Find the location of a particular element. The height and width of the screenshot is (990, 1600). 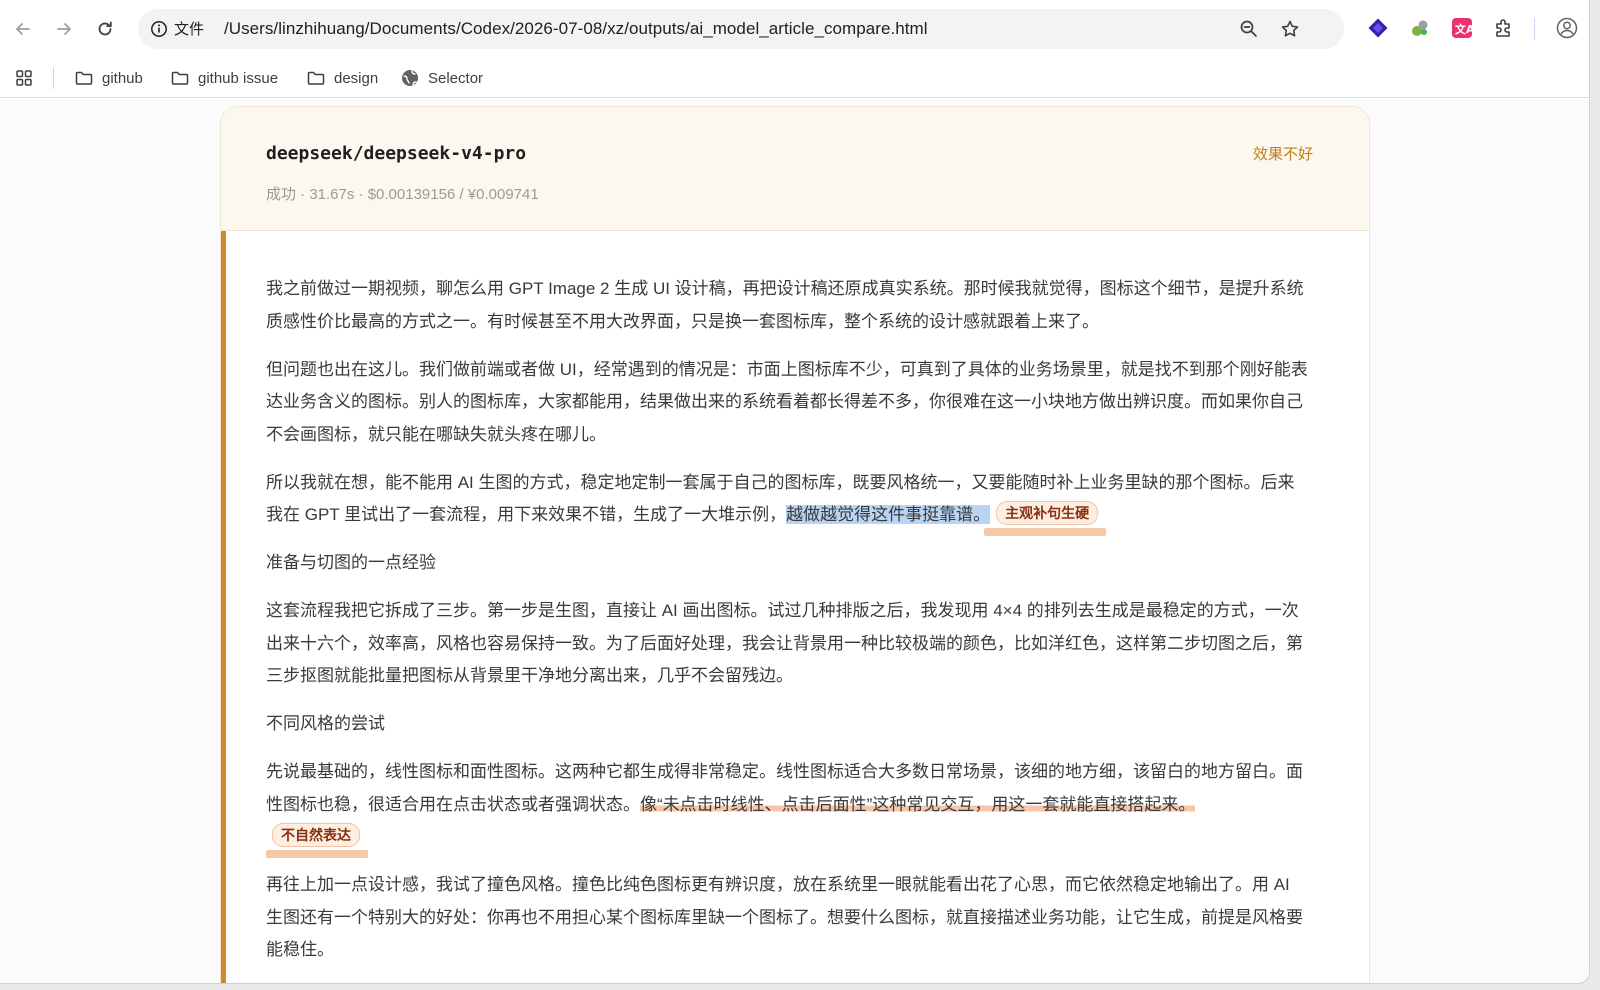

annotation-tag-wrap: 不自然表达 is located at coordinates (317, 839).